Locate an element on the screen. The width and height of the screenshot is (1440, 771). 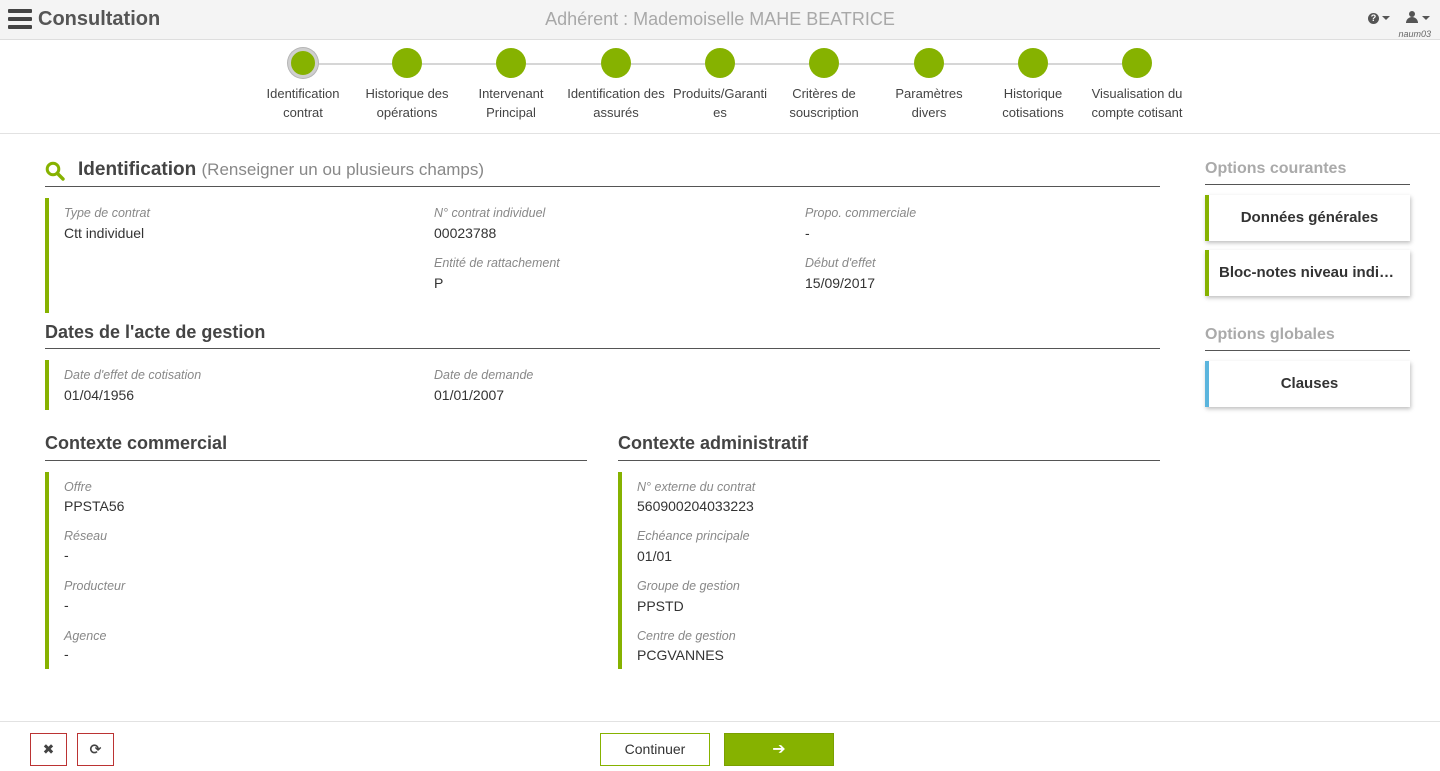
field-label-echeance: Echéance principale is located at coordinates (693, 536).